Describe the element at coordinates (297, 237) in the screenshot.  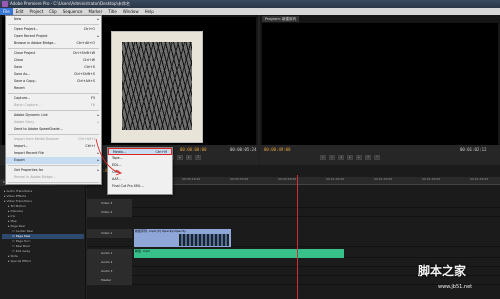
I see `playhead` at that location.